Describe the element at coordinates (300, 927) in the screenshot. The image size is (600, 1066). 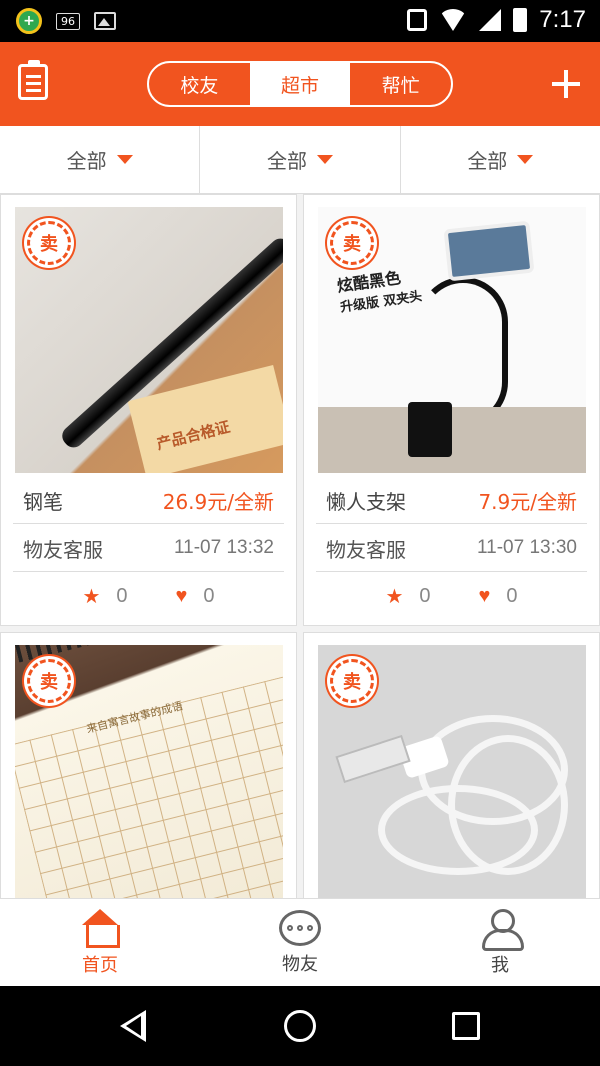
I see `chat-icon` at that location.